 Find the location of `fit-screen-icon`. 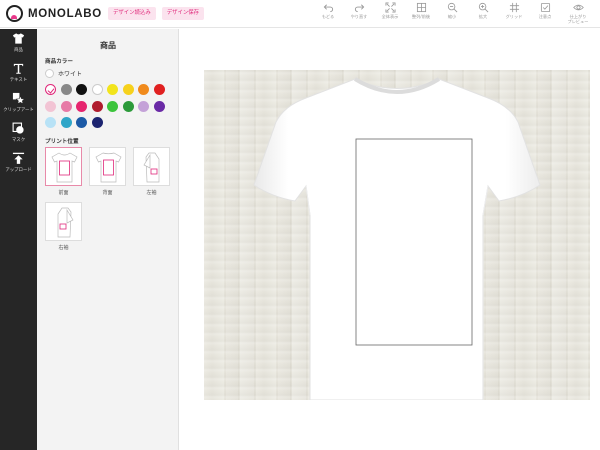

fit-screen-icon is located at coordinates (390, 7).